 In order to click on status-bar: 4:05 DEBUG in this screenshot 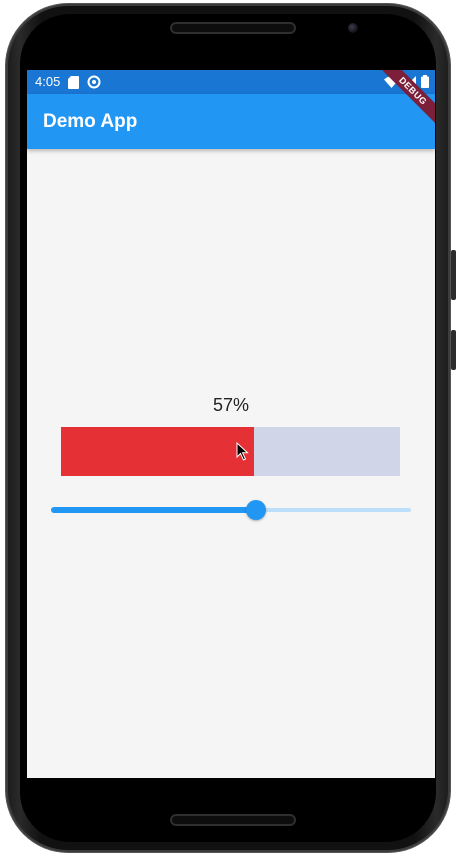, I will do `click(231, 101)`.